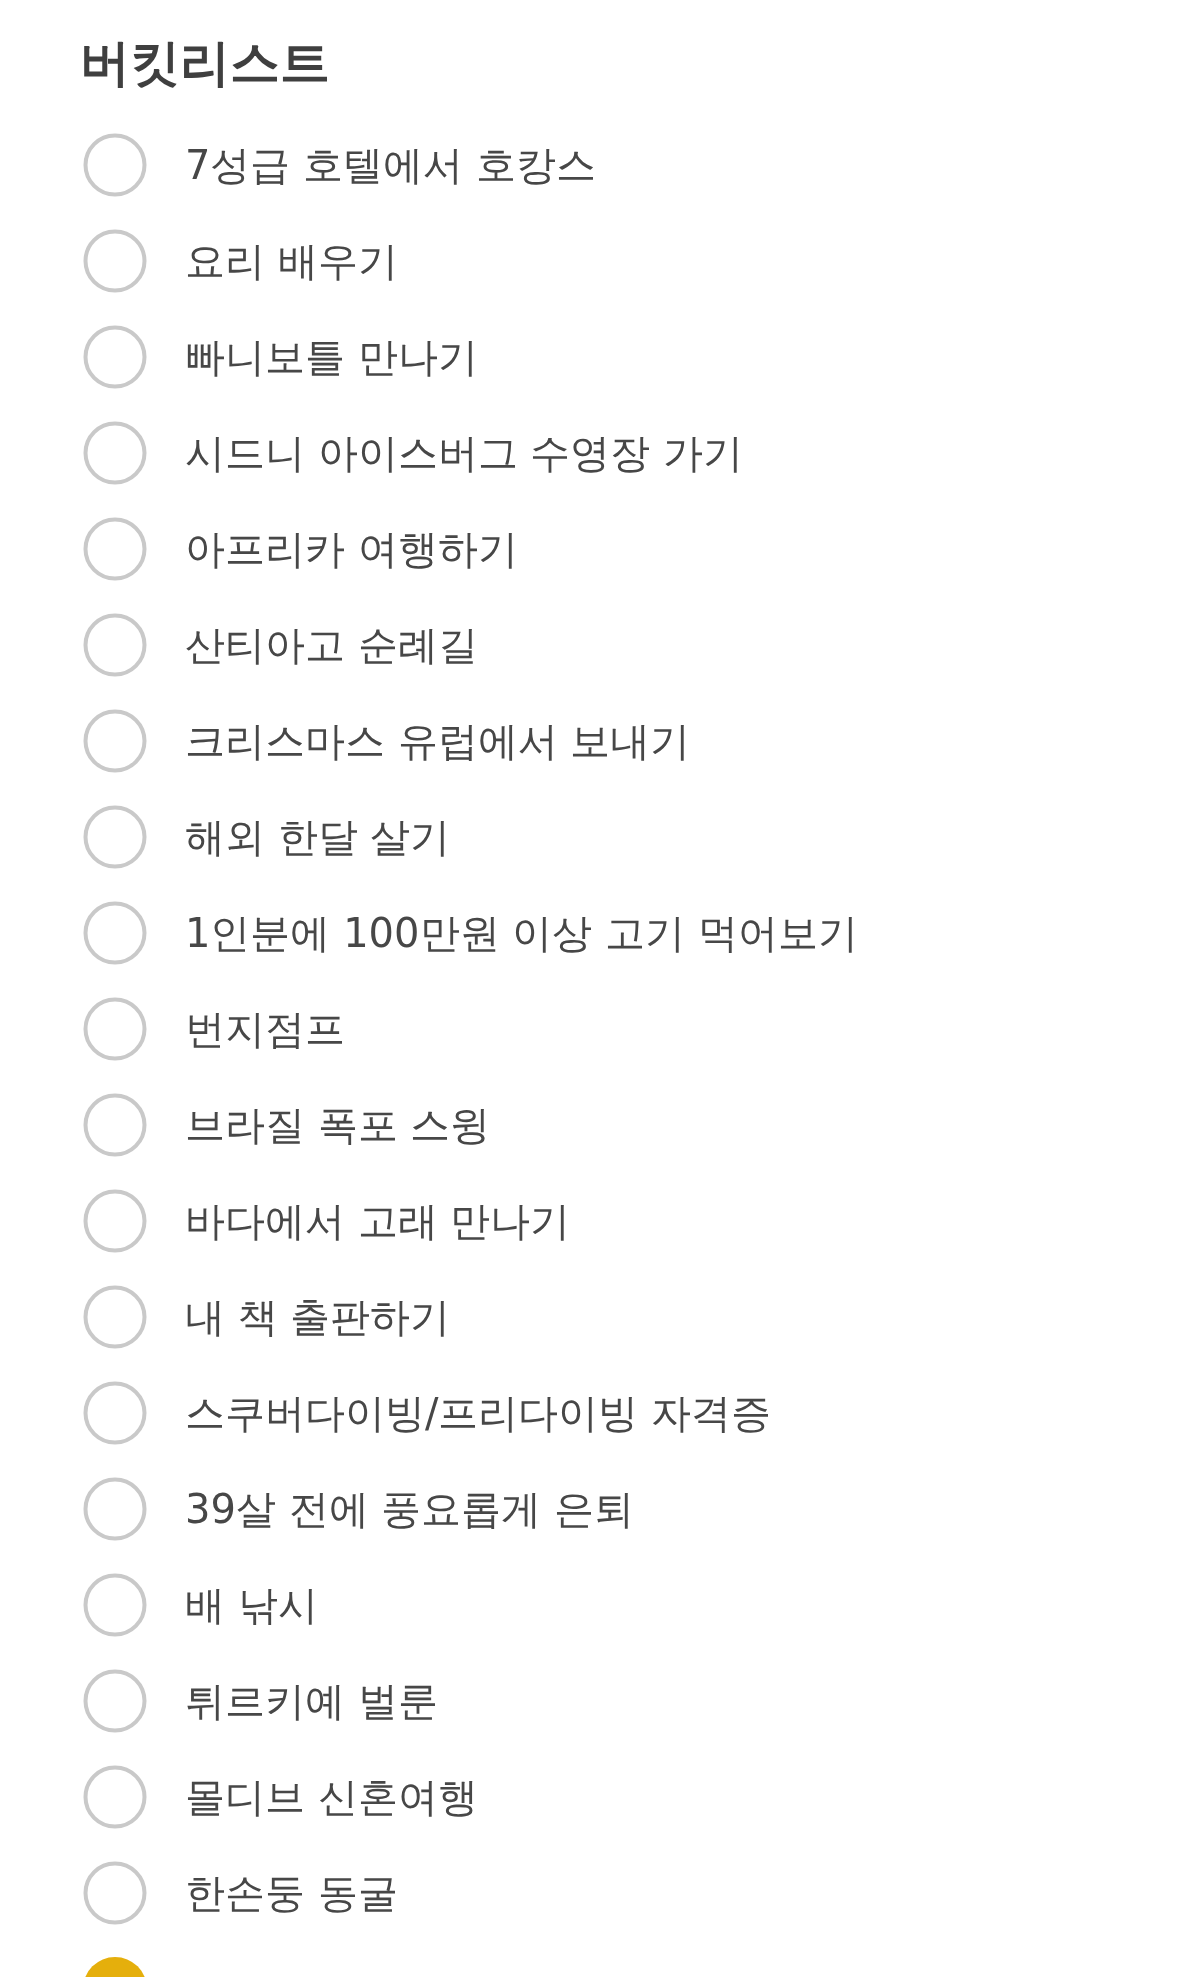  What do you see at coordinates (291, 261) in the screenshot?
I see `item-label: 요리 배우기` at bounding box center [291, 261].